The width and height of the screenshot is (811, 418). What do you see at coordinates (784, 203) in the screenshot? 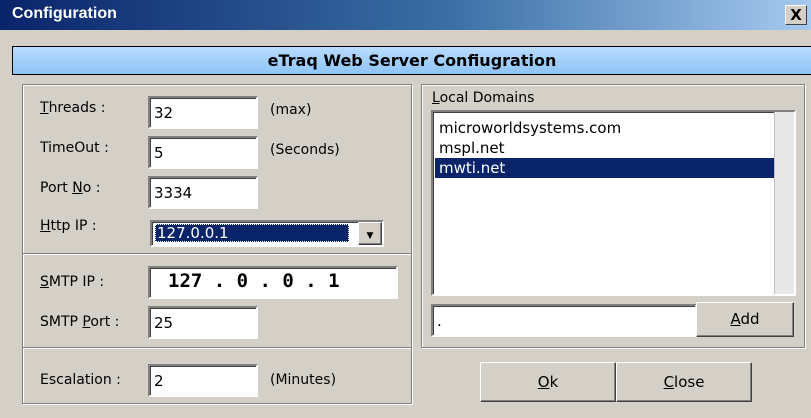
I see `listbox-scrollbar` at bounding box center [784, 203].